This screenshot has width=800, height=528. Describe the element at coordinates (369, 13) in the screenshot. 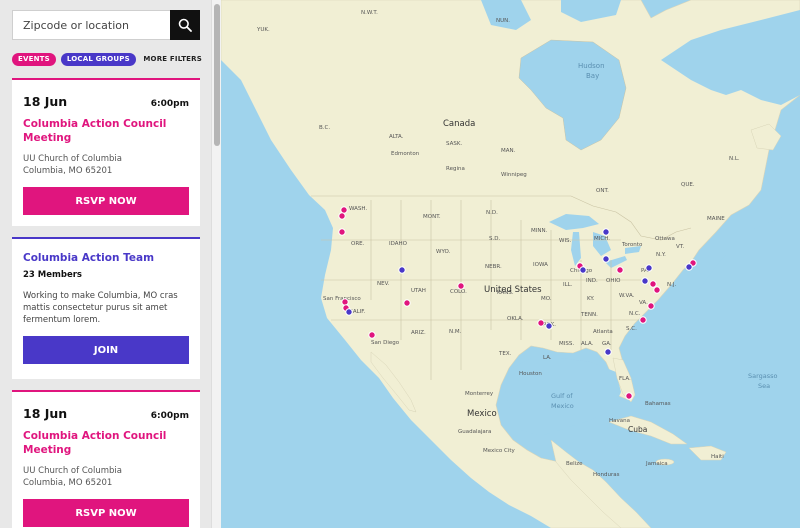

I see `label-nwt: N.W.T.` at that location.